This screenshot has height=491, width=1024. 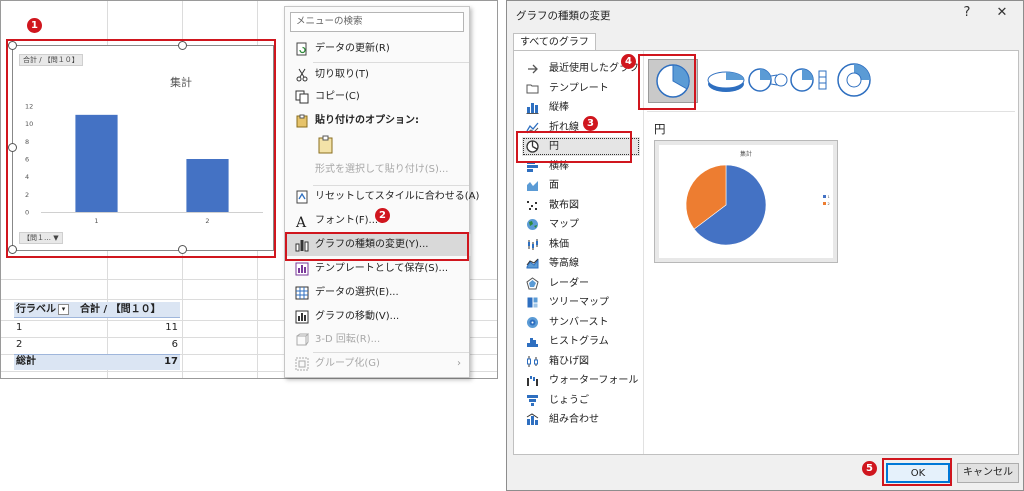 What do you see at coordinates (988, 473) in the screenshot?
I see `cancel-button: キャンセル` at bounding box center [988, 473].